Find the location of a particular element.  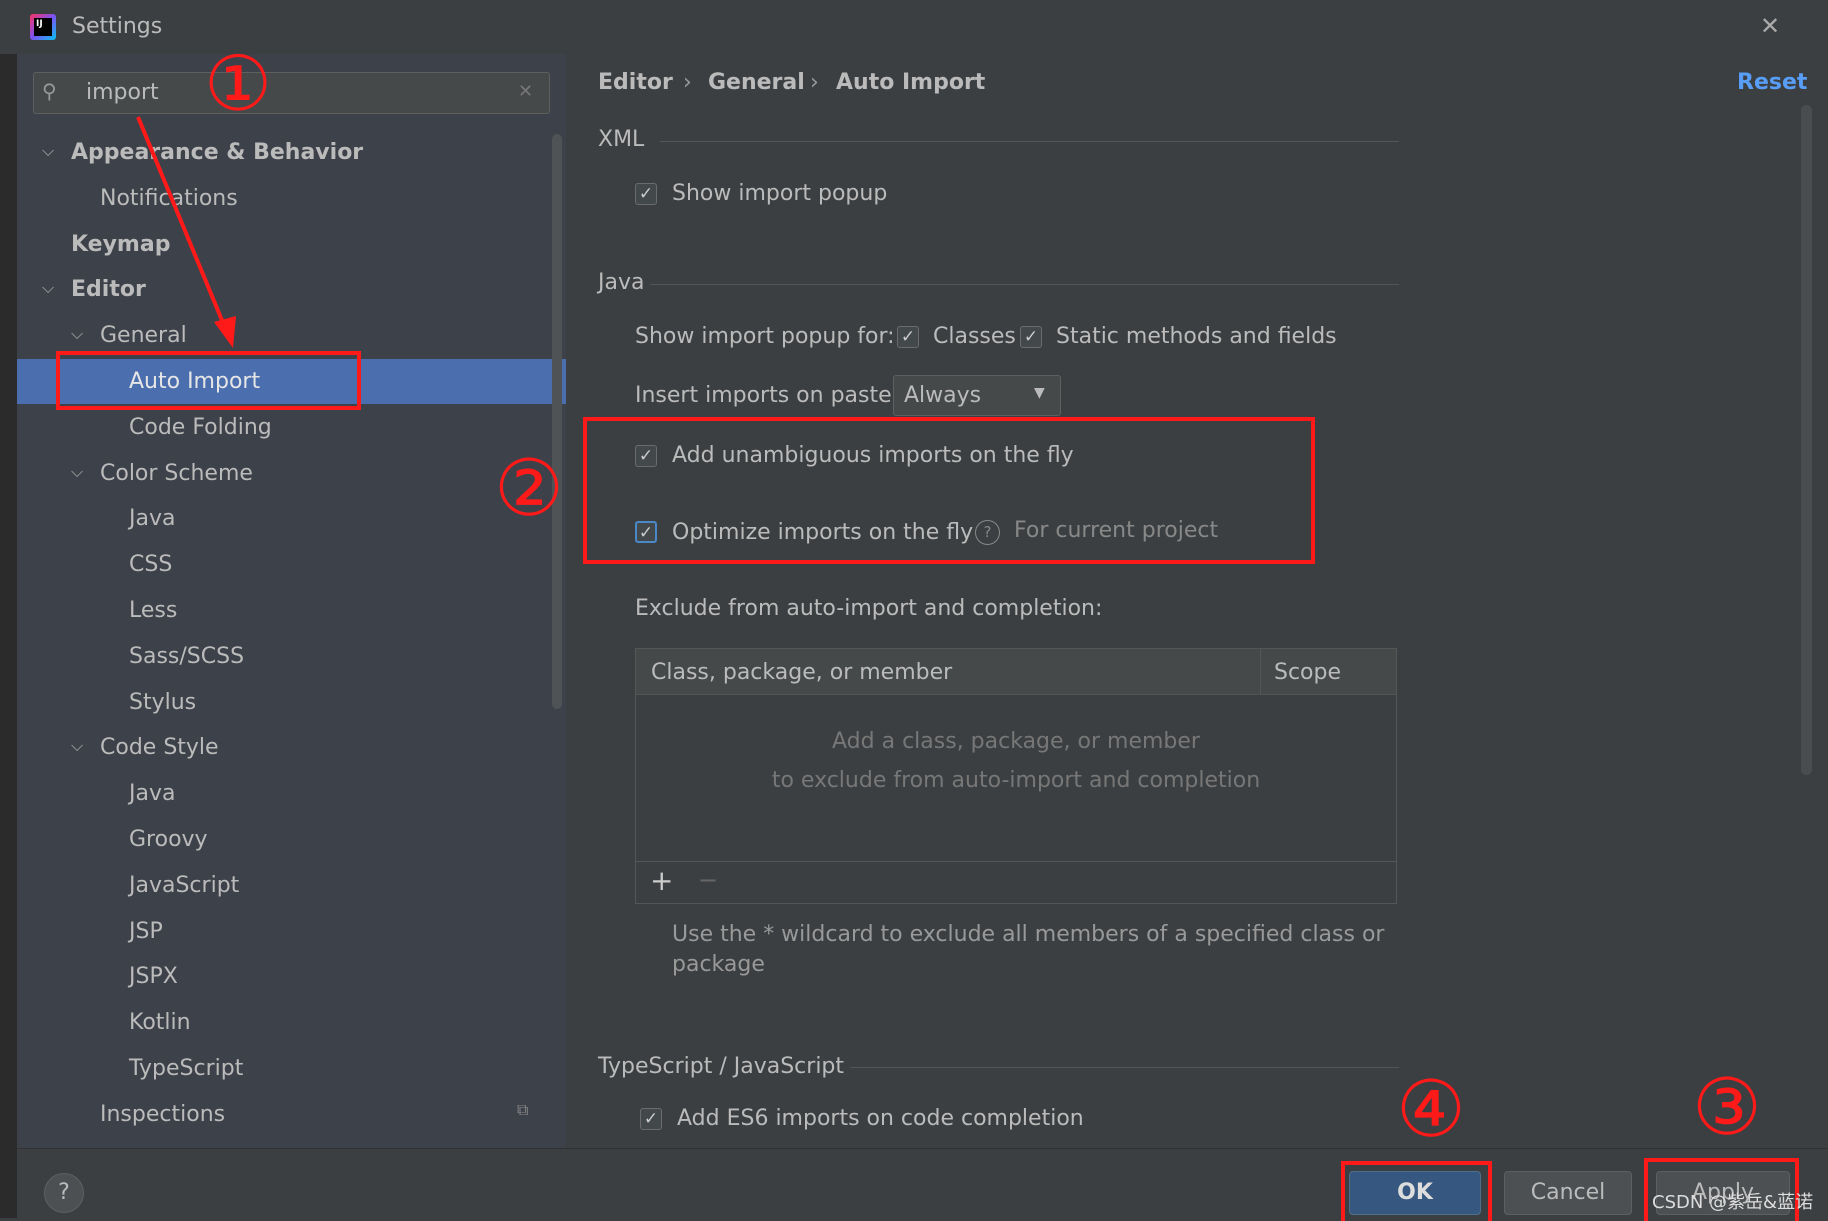

table-toolbar: + − is located at coordinates (1016, 882).